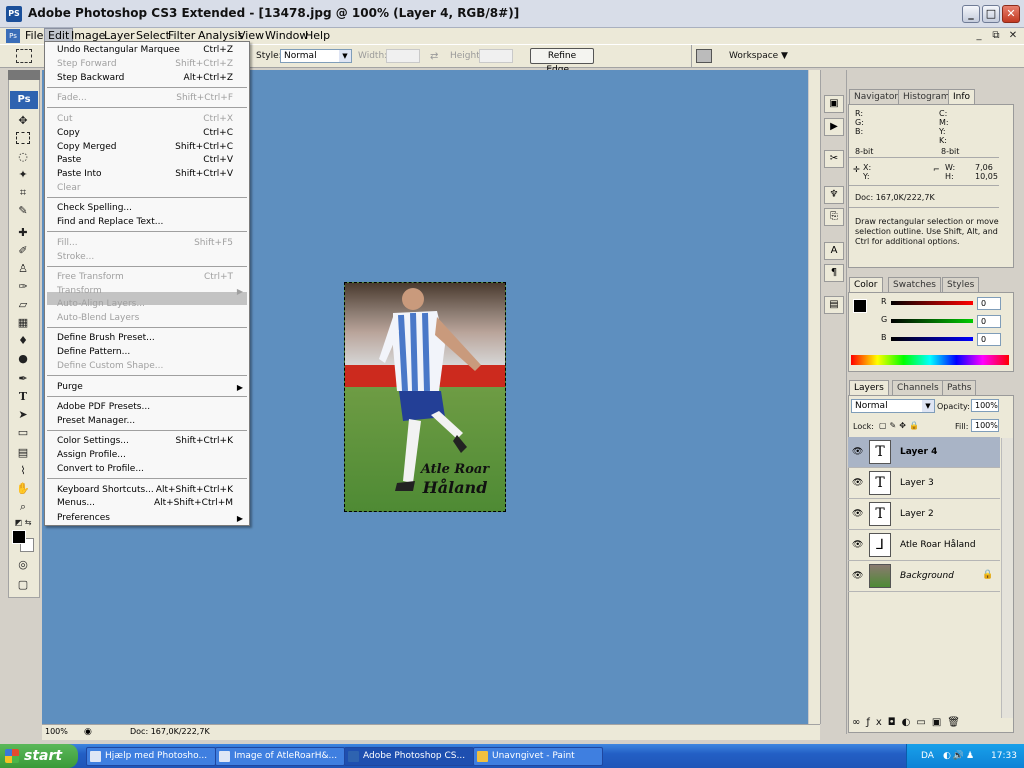  I want to click on menu-item-step-backward: Step Backward Alt+Ctrl+Z, so click(152, 78).